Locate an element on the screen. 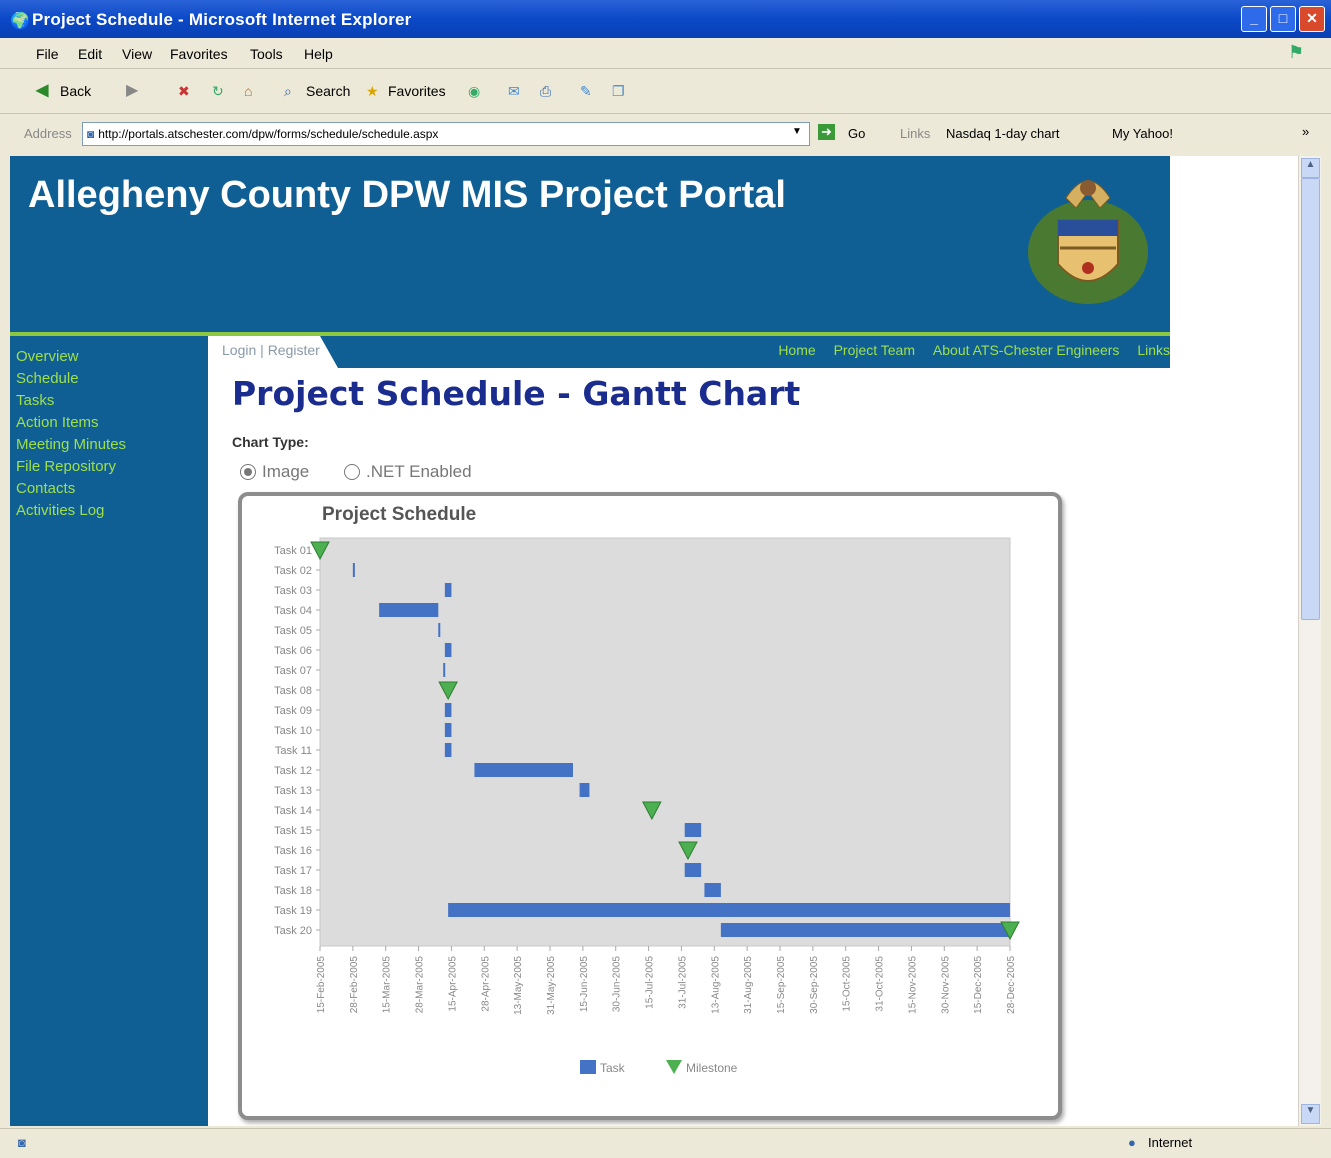 The width and height of the screenshot is (1331, 1158). nav-links: Links is located at coordinates (1153, 350).